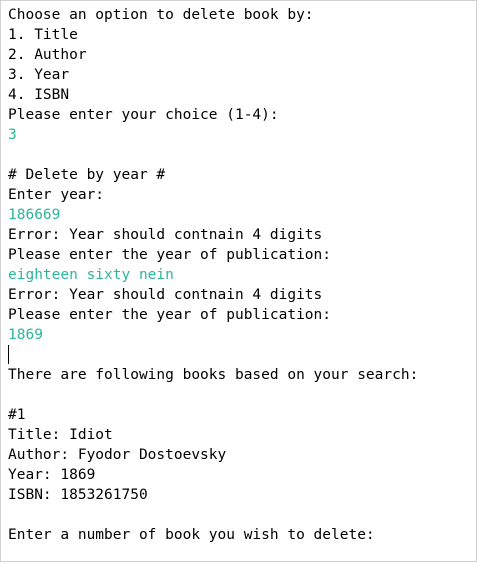 The width and height of the screenshot is (479, 564). What do you see at coordinates (8, 354) in the screenshot?
I see `text-caret` at bounding box center [8, 354].